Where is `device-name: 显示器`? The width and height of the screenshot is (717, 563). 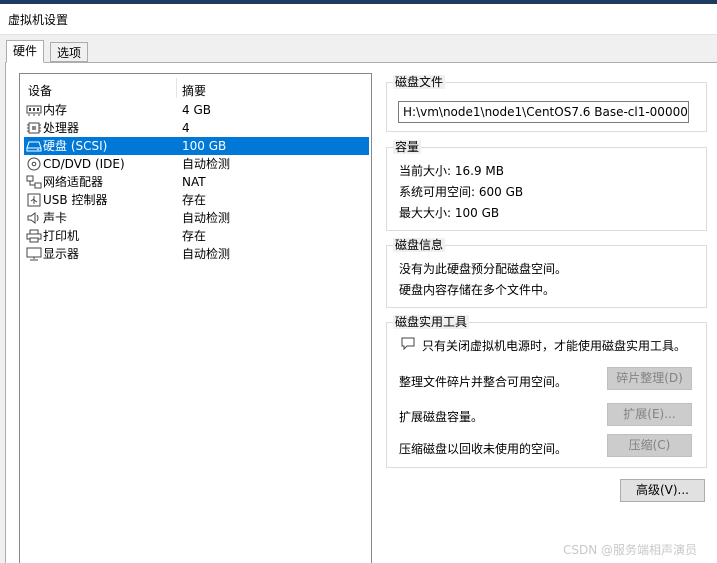 device-name: 显示器 is located at coordinates (61, 254).